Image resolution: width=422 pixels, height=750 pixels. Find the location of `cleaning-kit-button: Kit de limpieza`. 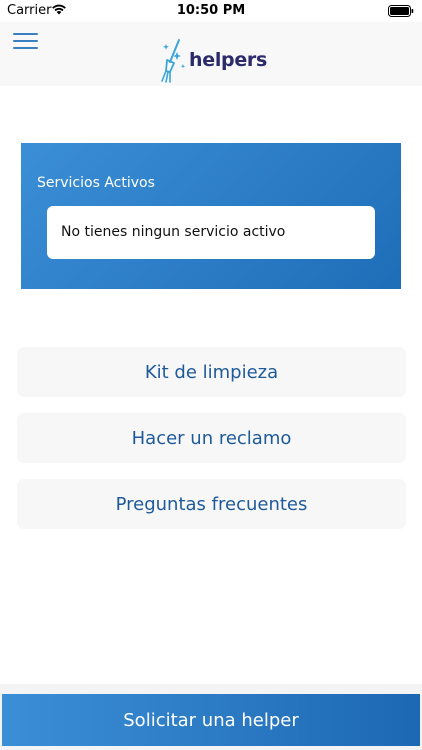

cleaning-kit-button: Kit de limpieza is located at coordinates (211, 372).